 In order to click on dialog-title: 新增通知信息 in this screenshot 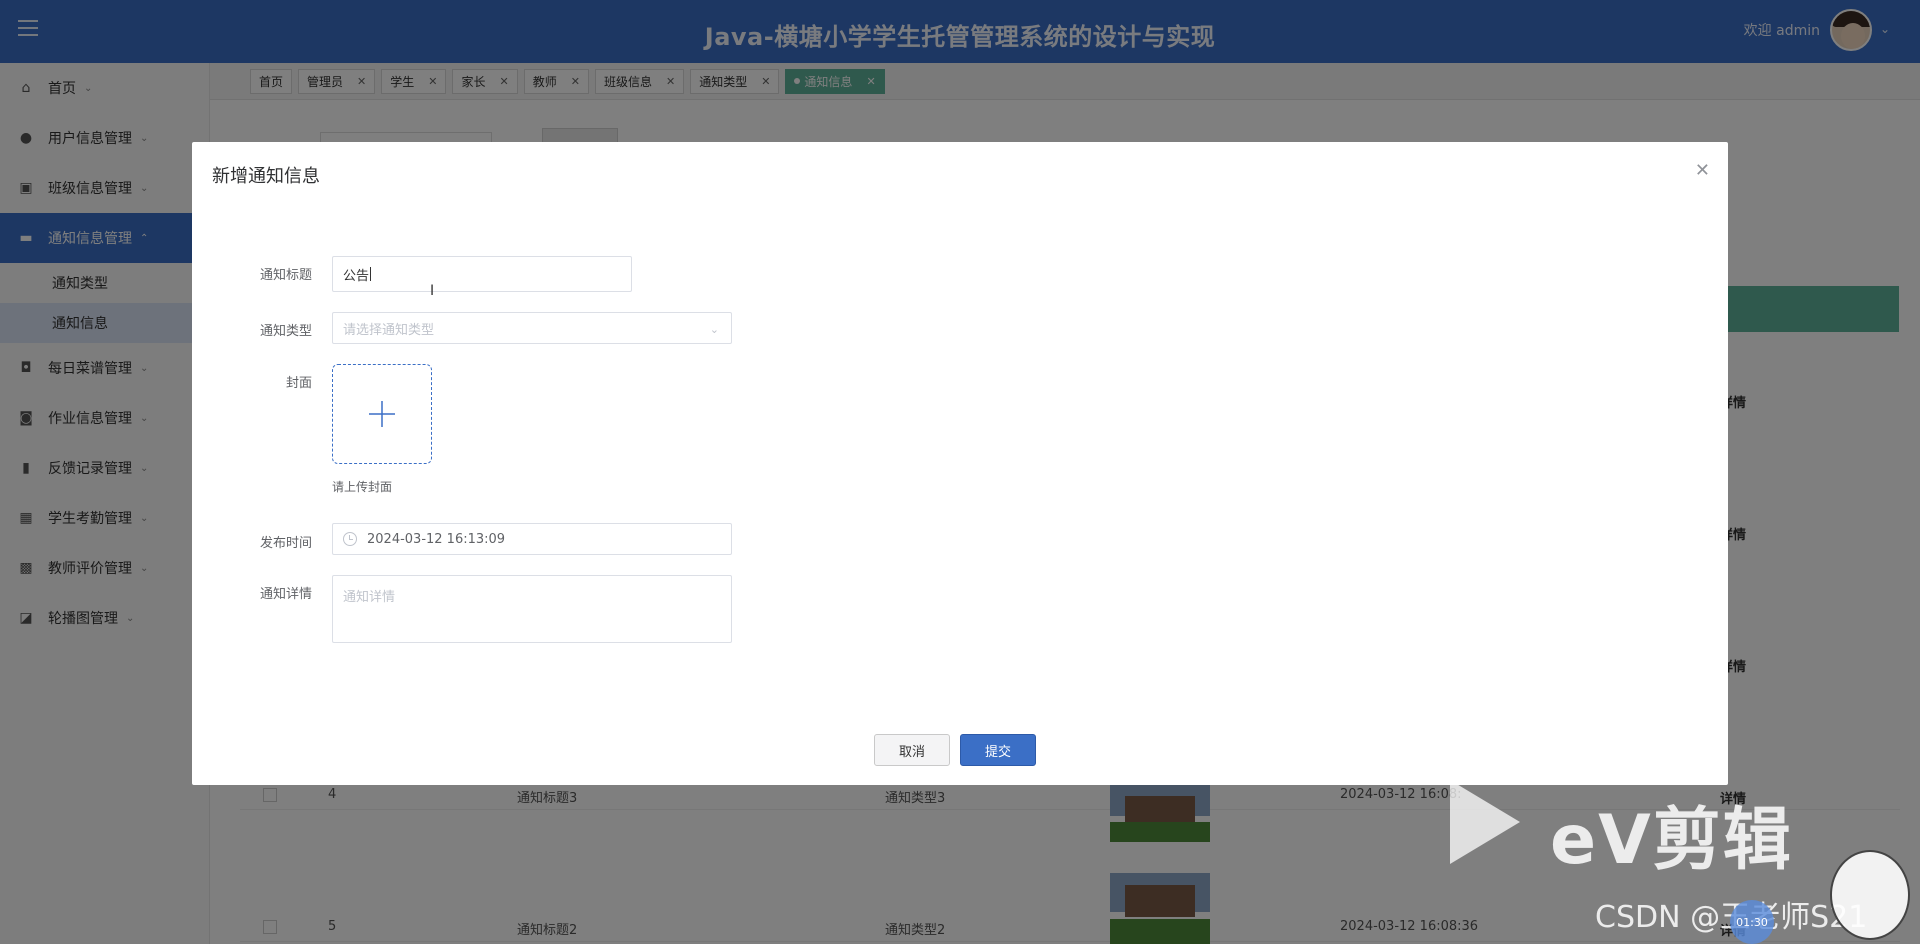, I will do `click(266, 176)`.